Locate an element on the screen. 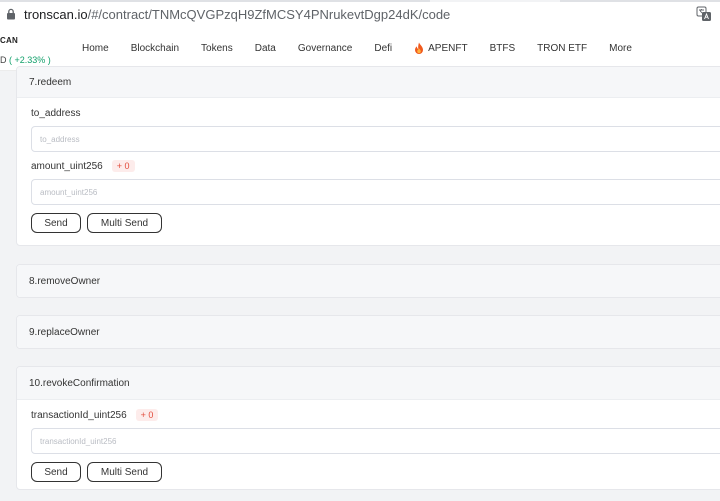 This screenshot has width=720, height=501. function-title-remove-owner: 8.removeOwner is located at coordinates (368, 281).